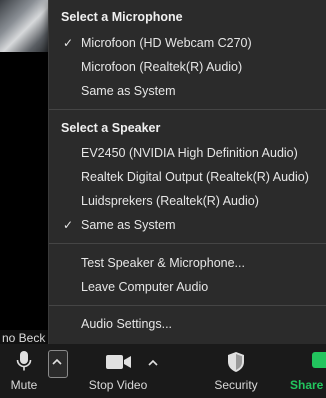 This screenshot has height=398, width=326. I want to click on menu-item-microphone-realtek: Microfoon (Realtek(R) Audio), so click(187, 67).